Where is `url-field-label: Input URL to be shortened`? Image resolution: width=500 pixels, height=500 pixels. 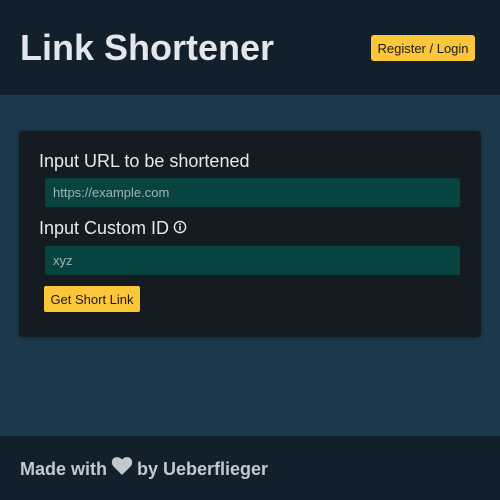
url-field-label: Input URL to be shortened is located at coordinates (144, 161).